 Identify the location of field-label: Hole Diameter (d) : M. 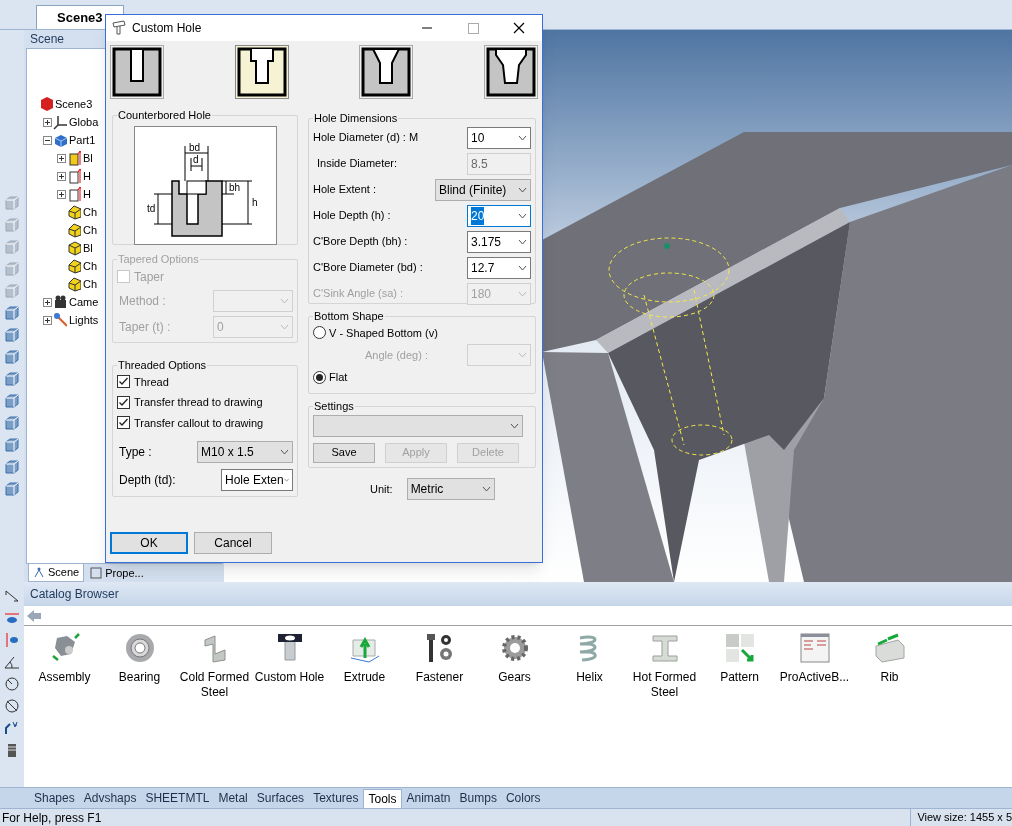
(366, 138).